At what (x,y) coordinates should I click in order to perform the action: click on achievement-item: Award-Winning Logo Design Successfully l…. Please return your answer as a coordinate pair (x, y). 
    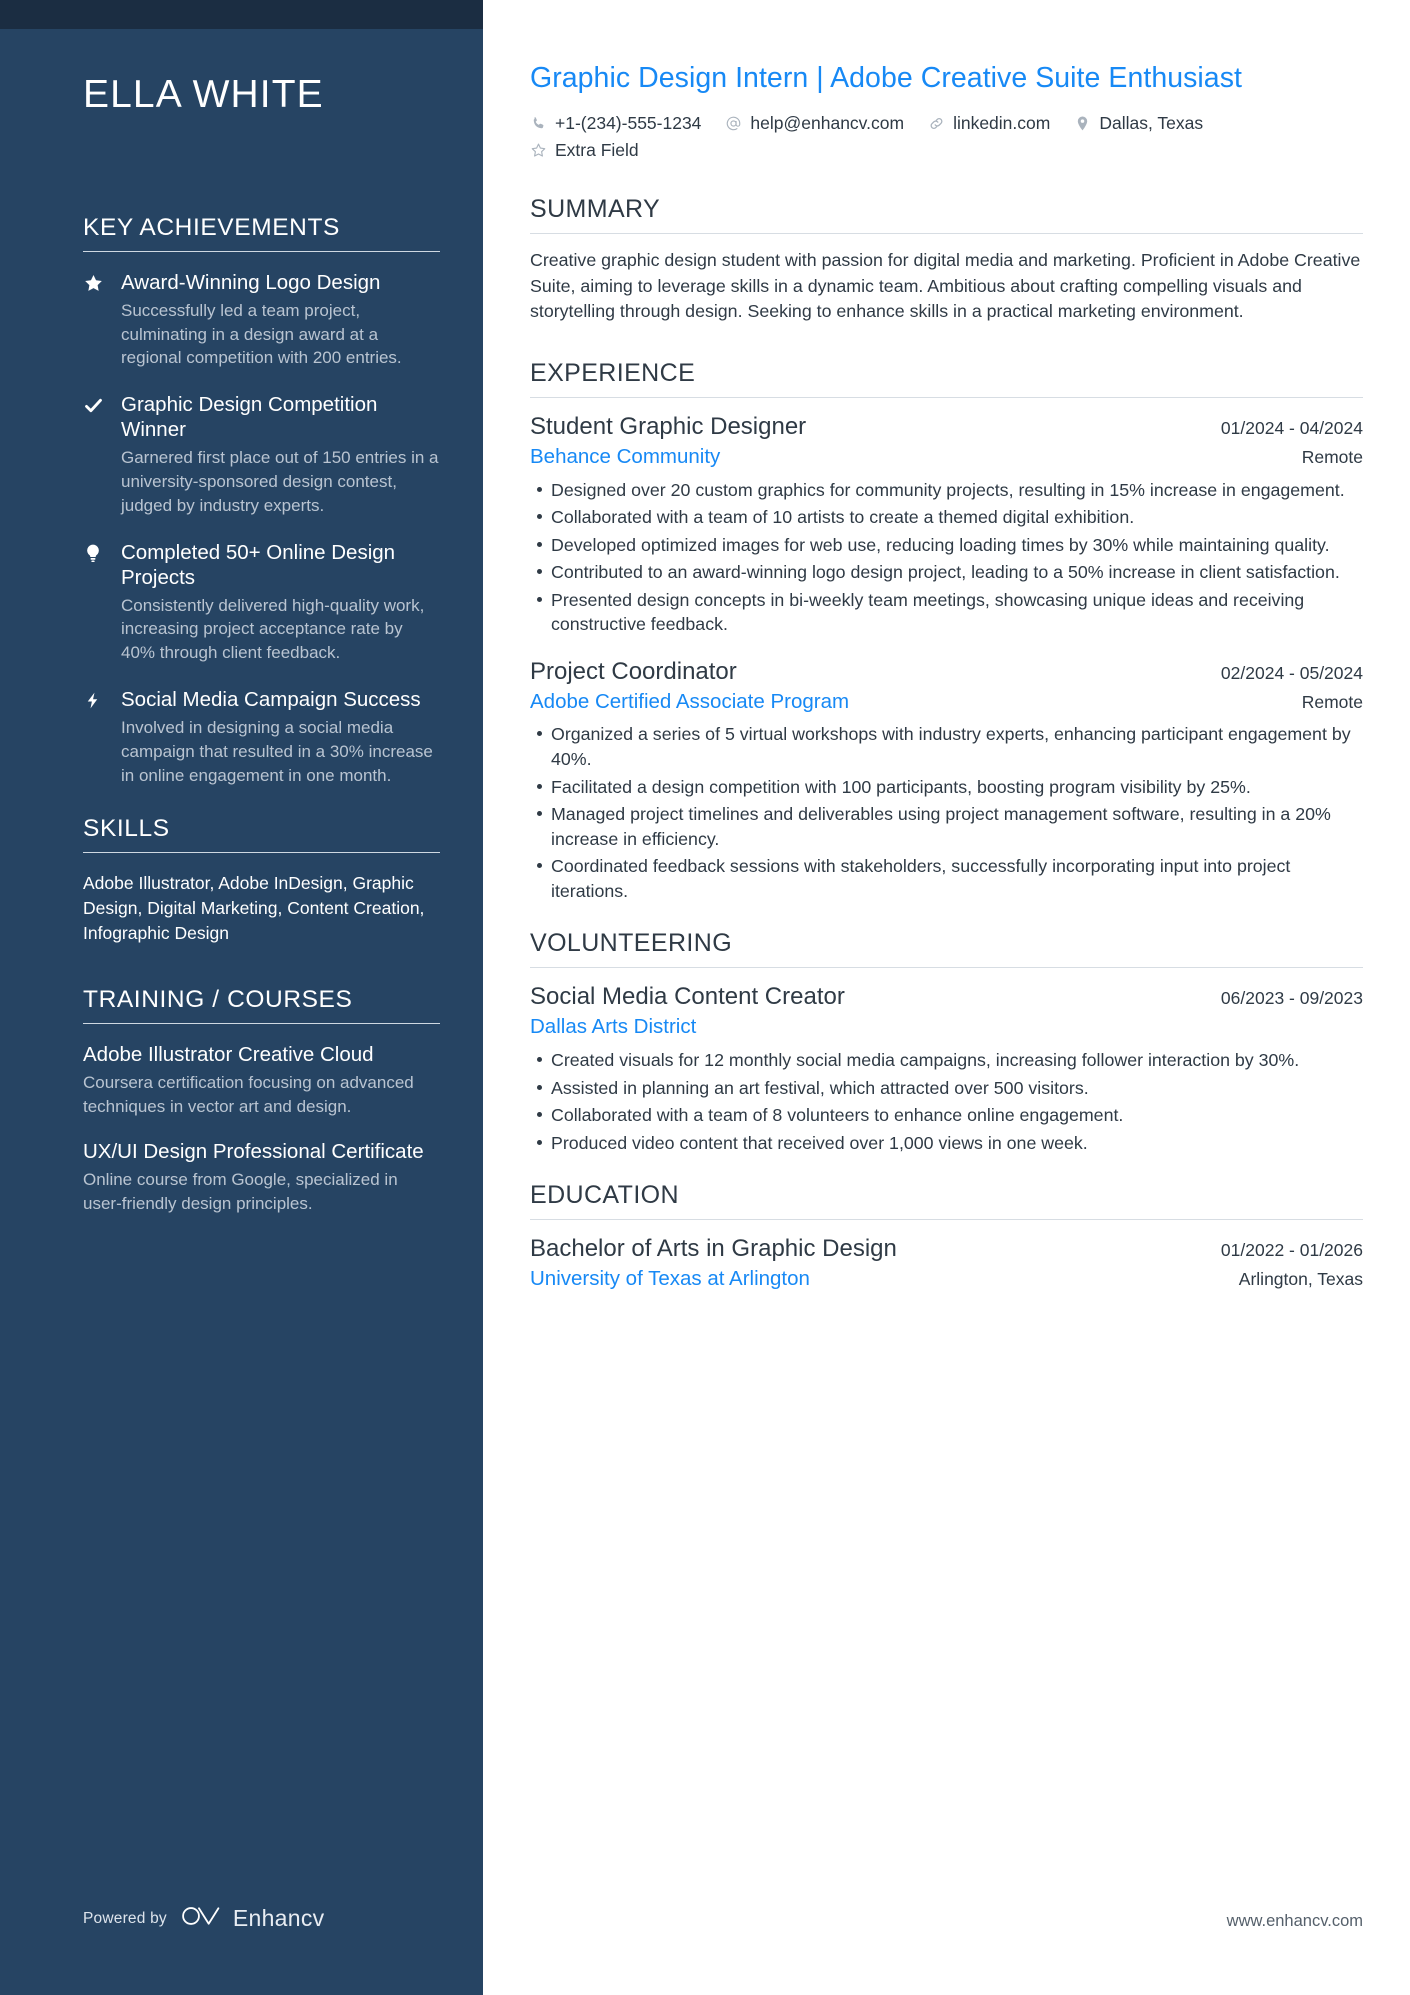
    Looking at the image, I should click on (261, 320).